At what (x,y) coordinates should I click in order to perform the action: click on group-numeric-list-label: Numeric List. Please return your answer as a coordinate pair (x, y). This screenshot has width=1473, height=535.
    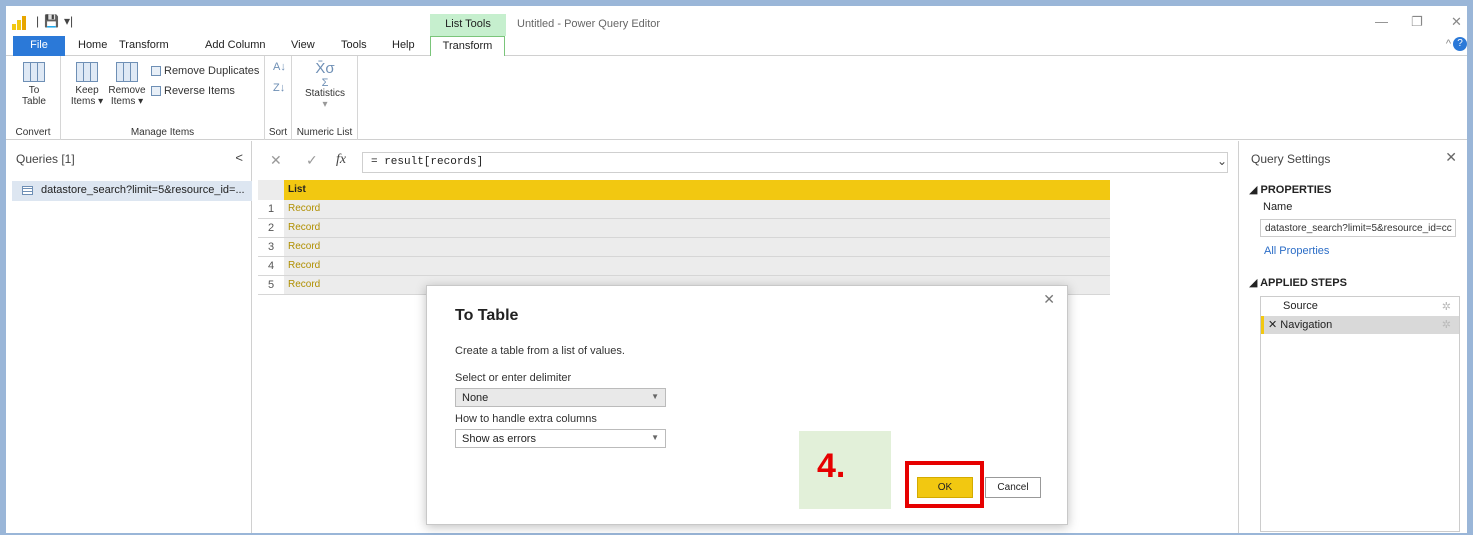
    Looking at the image, I should click on (324, 132).